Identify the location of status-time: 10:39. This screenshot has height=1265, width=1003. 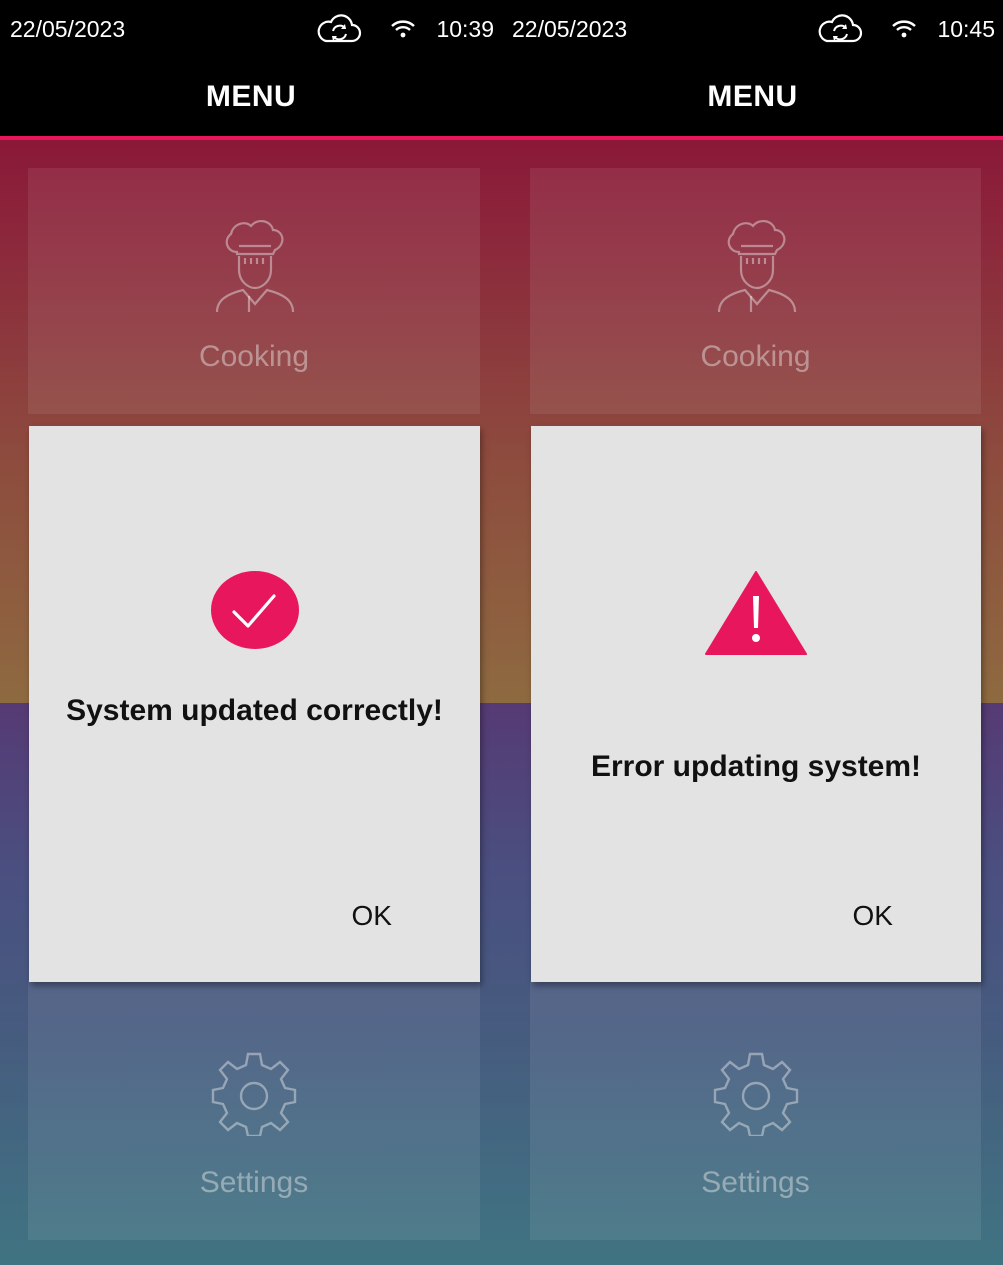
(465, 29).